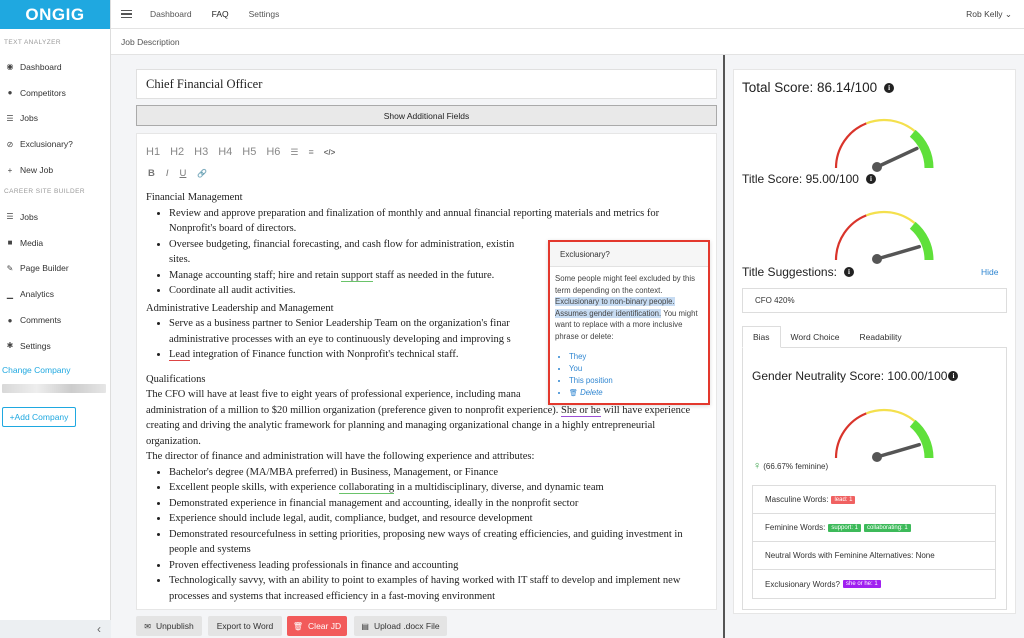  I want to click on sidebar-item-career-page-builder: ✎ Page Builder, so click(55, 269).